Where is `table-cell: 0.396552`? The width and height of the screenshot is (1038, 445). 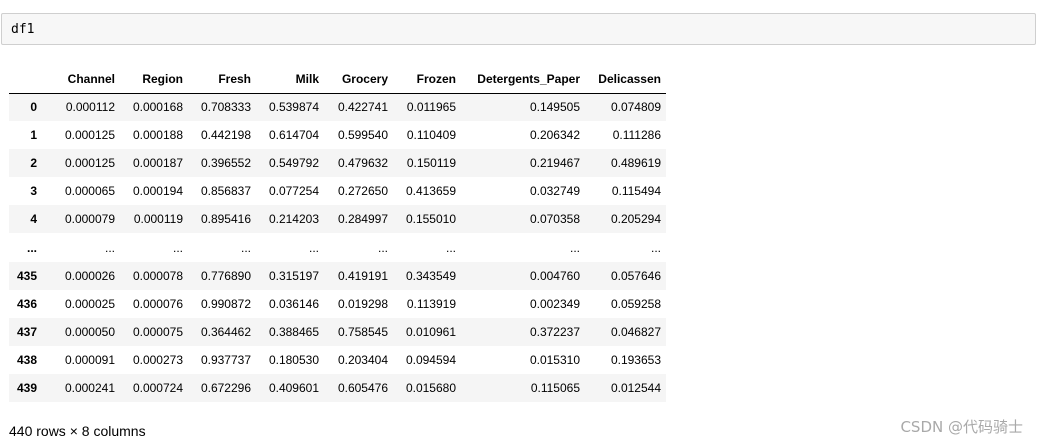 table-cell: 0.396552 is located at coordinates (225, 163).